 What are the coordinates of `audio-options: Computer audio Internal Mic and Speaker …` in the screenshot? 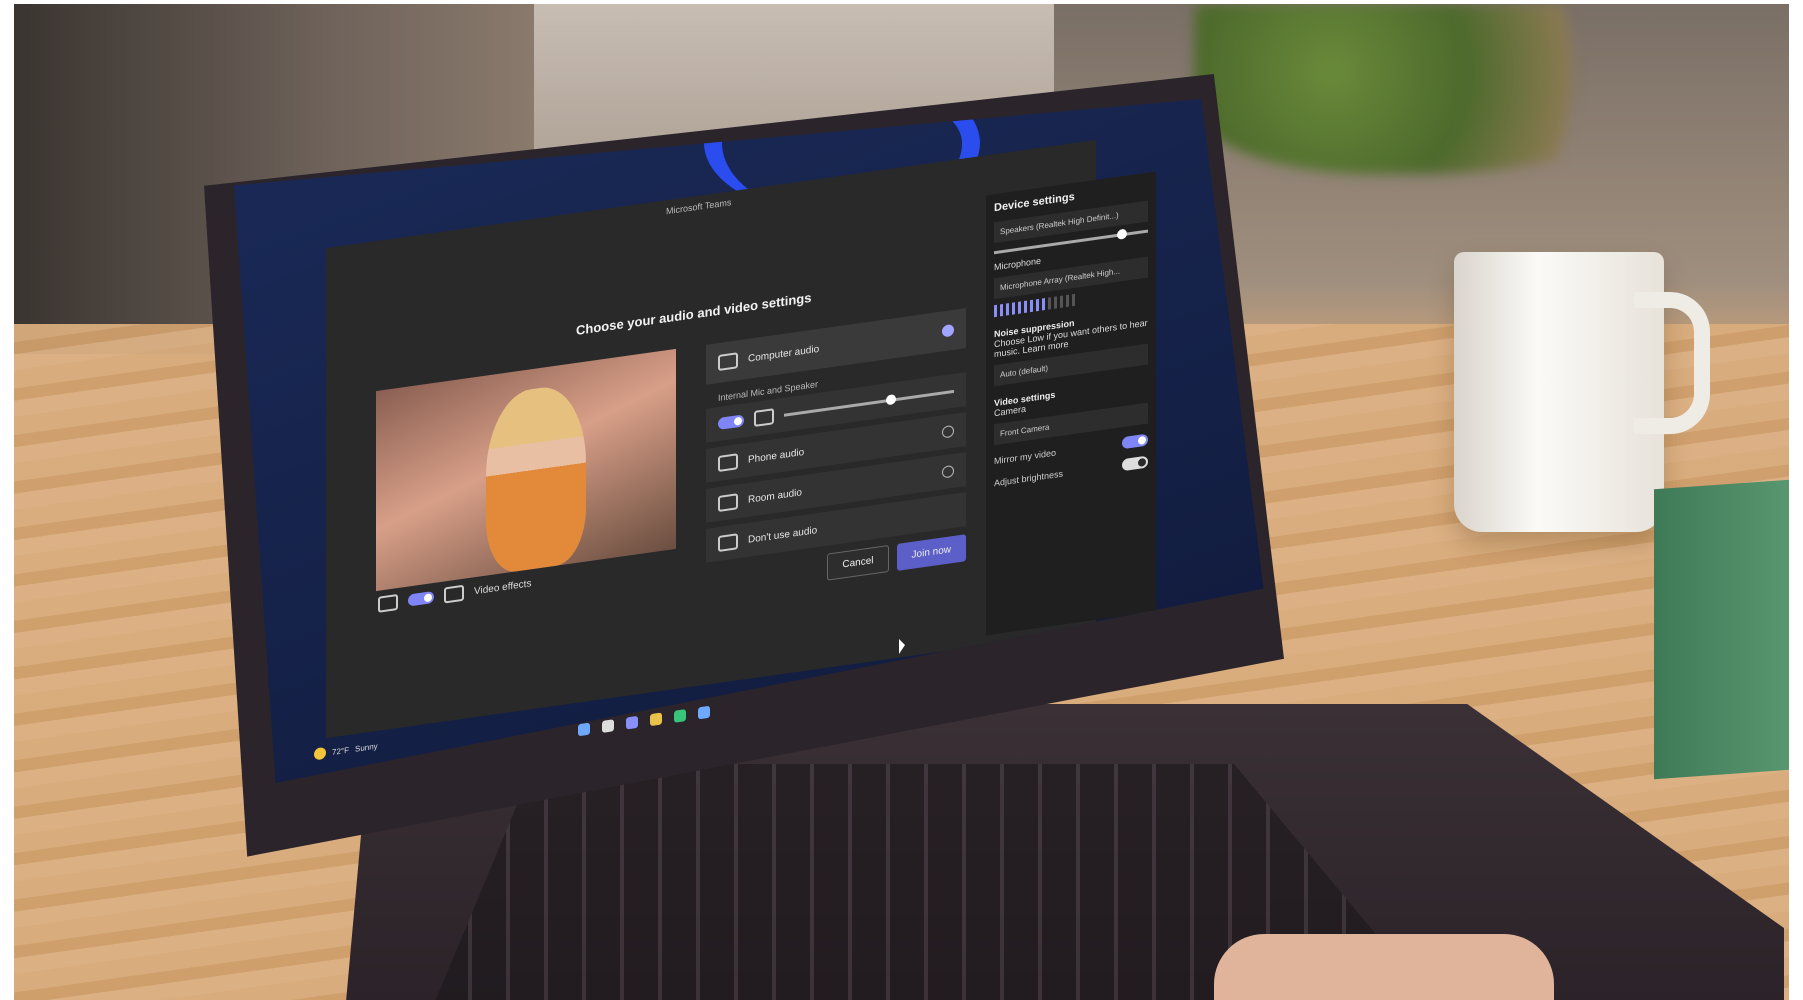 It's located at (836, 453).